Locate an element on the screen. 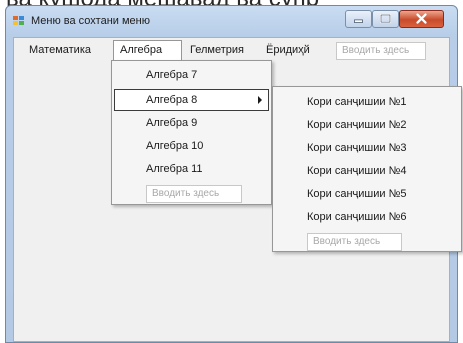 The image size is (463, 343). menu-item-test-1: Кори санҷишии №1 is located at coordinates (367, 102).